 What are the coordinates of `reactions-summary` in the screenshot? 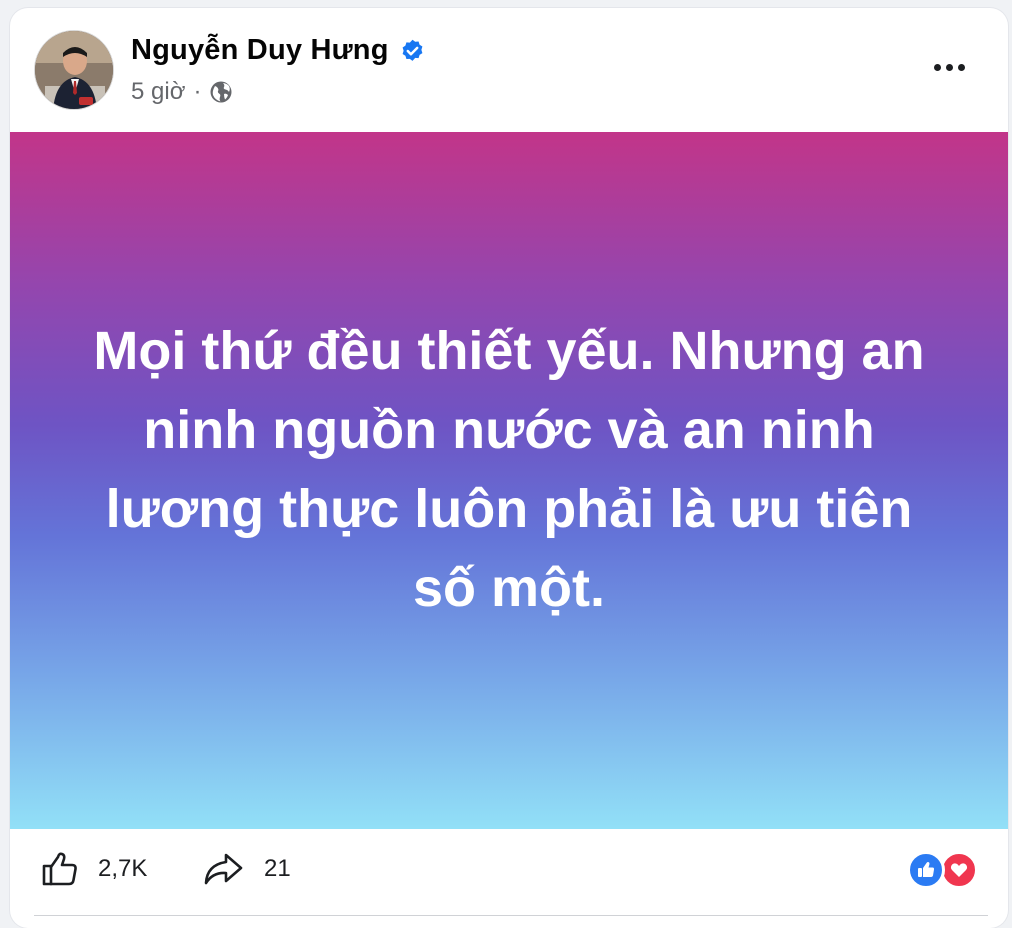 It's located at (947, 871).